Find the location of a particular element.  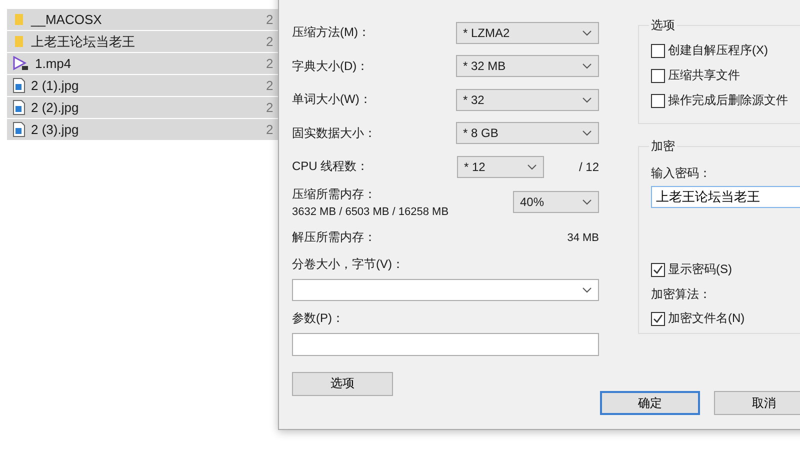

dropdown: * 32 MB is located at coordinates (527, 66).